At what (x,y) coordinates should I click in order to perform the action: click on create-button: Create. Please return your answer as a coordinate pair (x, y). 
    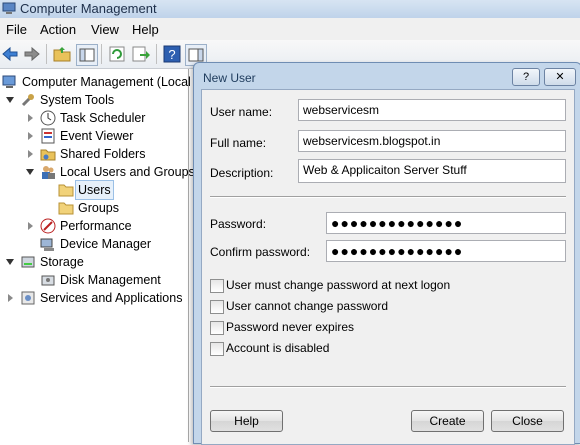
    Looking at the image, I should click on (447, 421).